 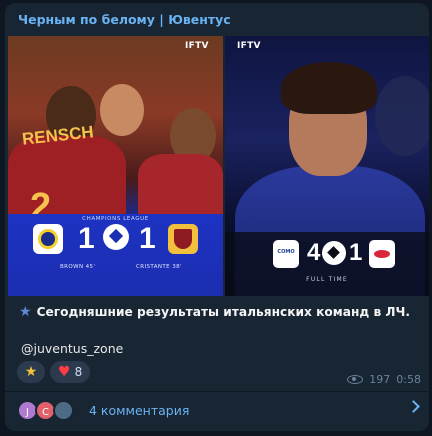 I want to click on leipzig-crest-icon, so click(x=382, y=254).